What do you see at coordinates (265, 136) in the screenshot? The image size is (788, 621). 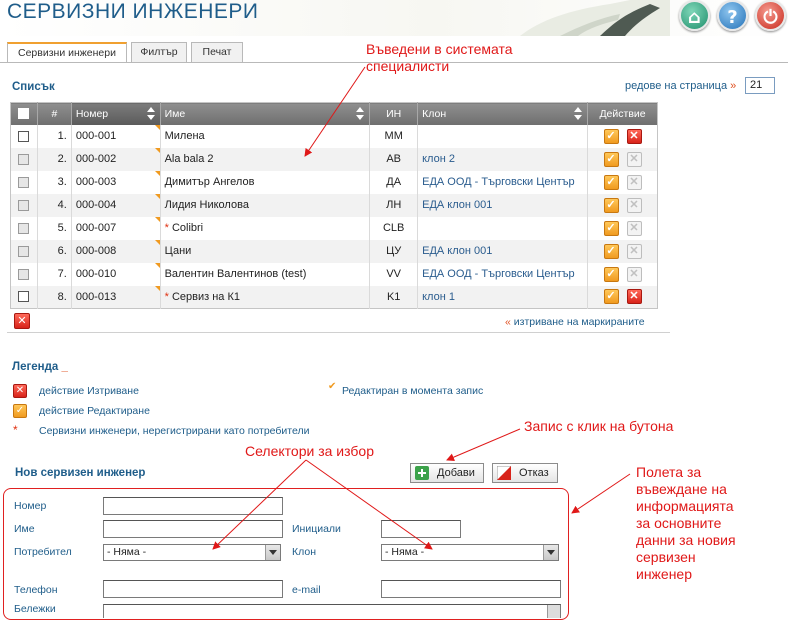 I see `row-name: Милена` at bounding box center [265, 136].